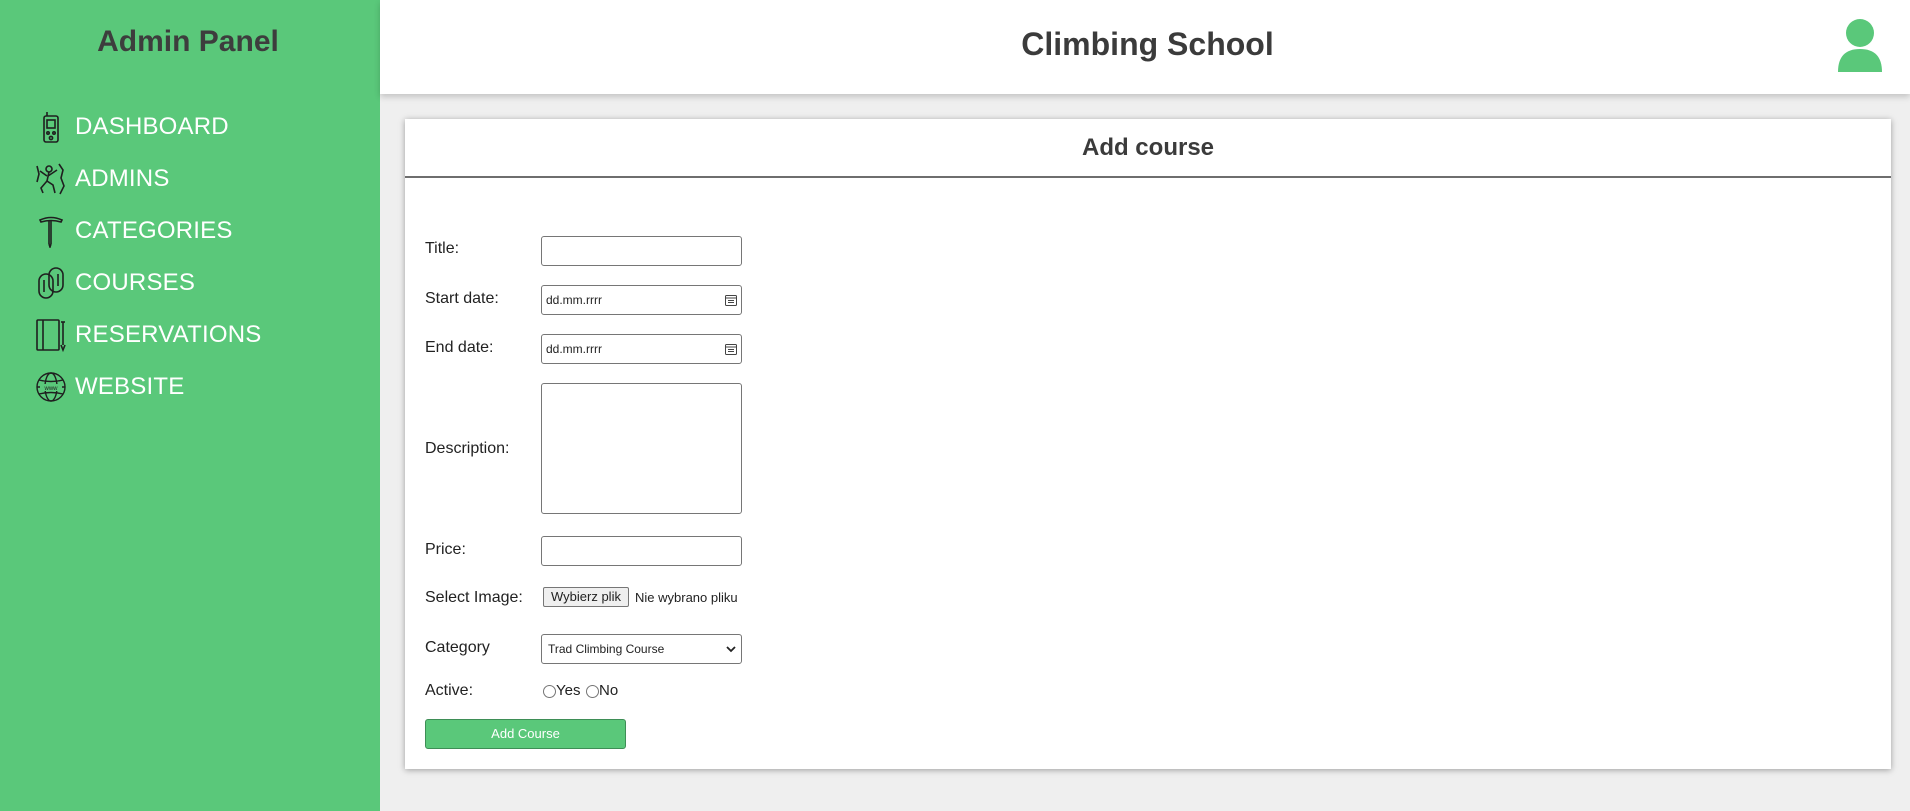 This screenshot has width=1910, height=811. Describe the element at coordinates (152, 126) in the screenshot. I see `sidebar-item-label: DASHBOARD` at that location.